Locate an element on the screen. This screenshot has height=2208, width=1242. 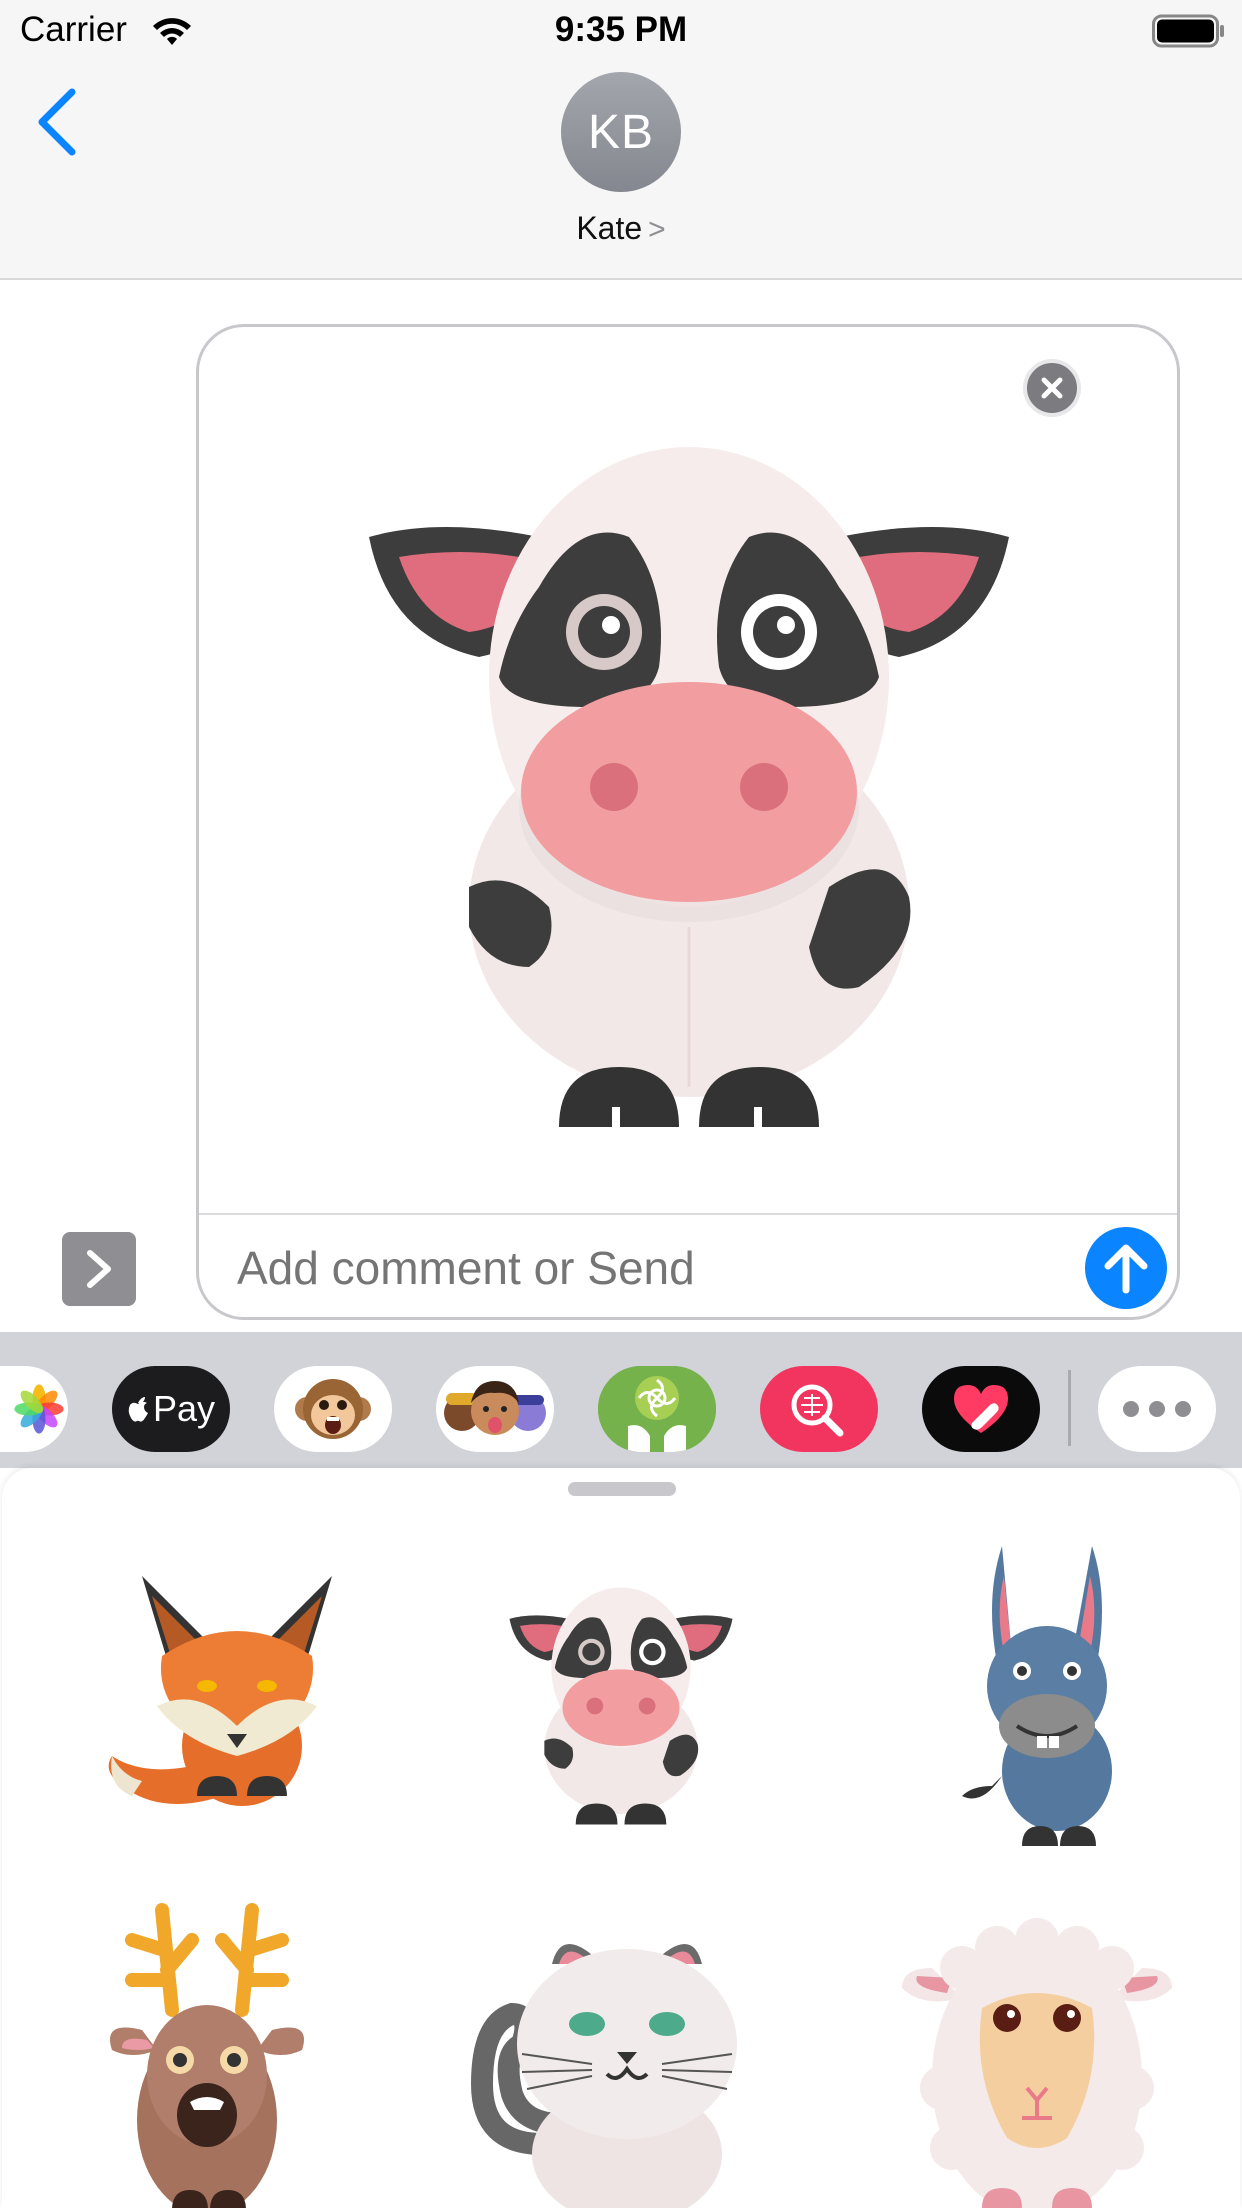
monkey-icon is located at coordinates (333, 1409).